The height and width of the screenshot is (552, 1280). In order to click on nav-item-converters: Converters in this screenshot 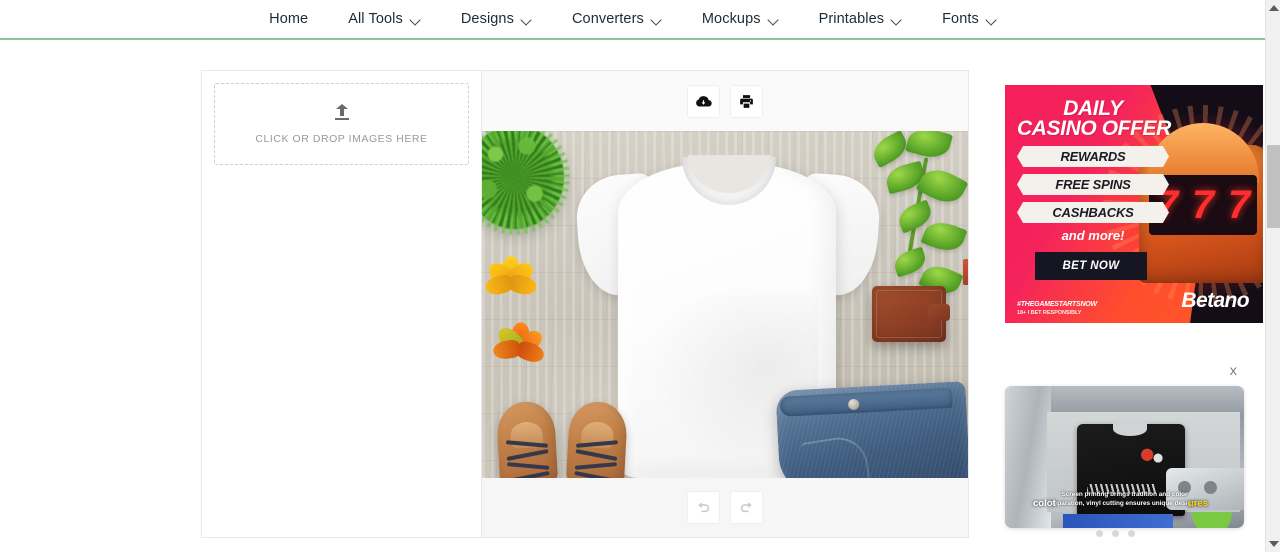, I will do `click(617, 19)`.